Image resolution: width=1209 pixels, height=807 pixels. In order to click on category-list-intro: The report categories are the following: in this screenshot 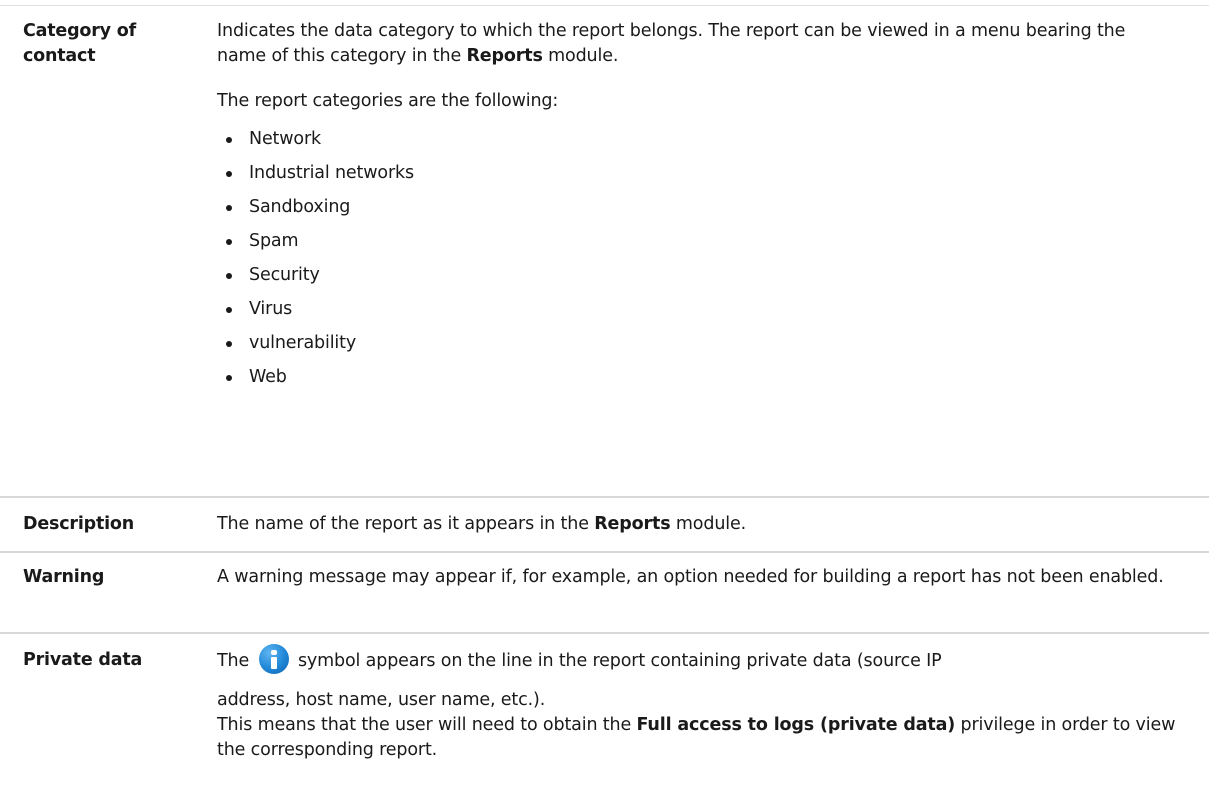, I will do `click(388, 101)`.